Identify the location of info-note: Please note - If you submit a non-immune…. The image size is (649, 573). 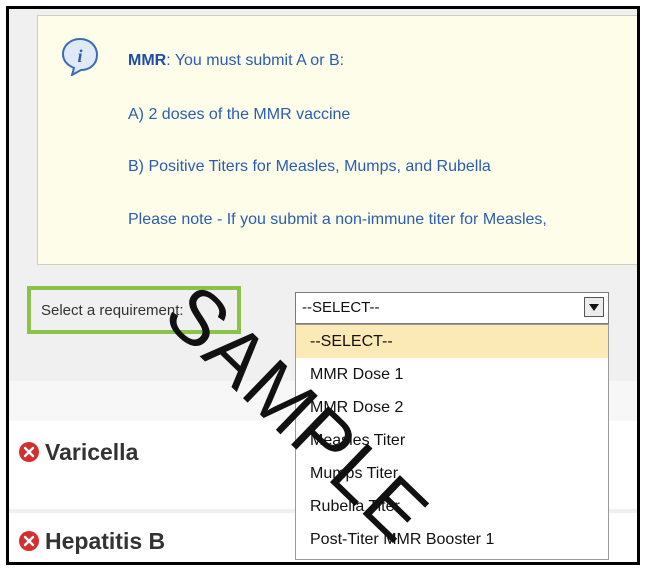
(337, 219).